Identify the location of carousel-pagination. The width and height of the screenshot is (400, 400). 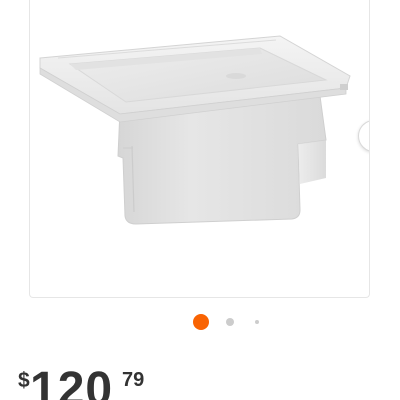
(200, 322).